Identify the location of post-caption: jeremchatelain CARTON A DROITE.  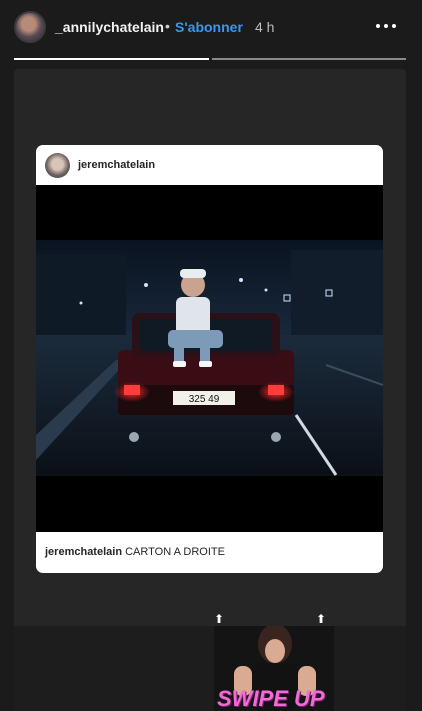
(135, 552).